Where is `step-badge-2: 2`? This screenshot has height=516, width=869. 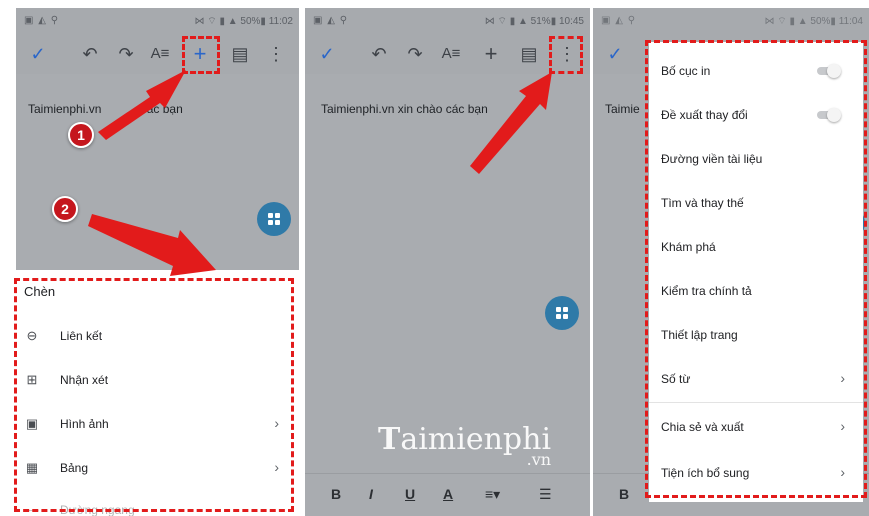 step-badge-2: 2 is located at coordinates (65, 209).